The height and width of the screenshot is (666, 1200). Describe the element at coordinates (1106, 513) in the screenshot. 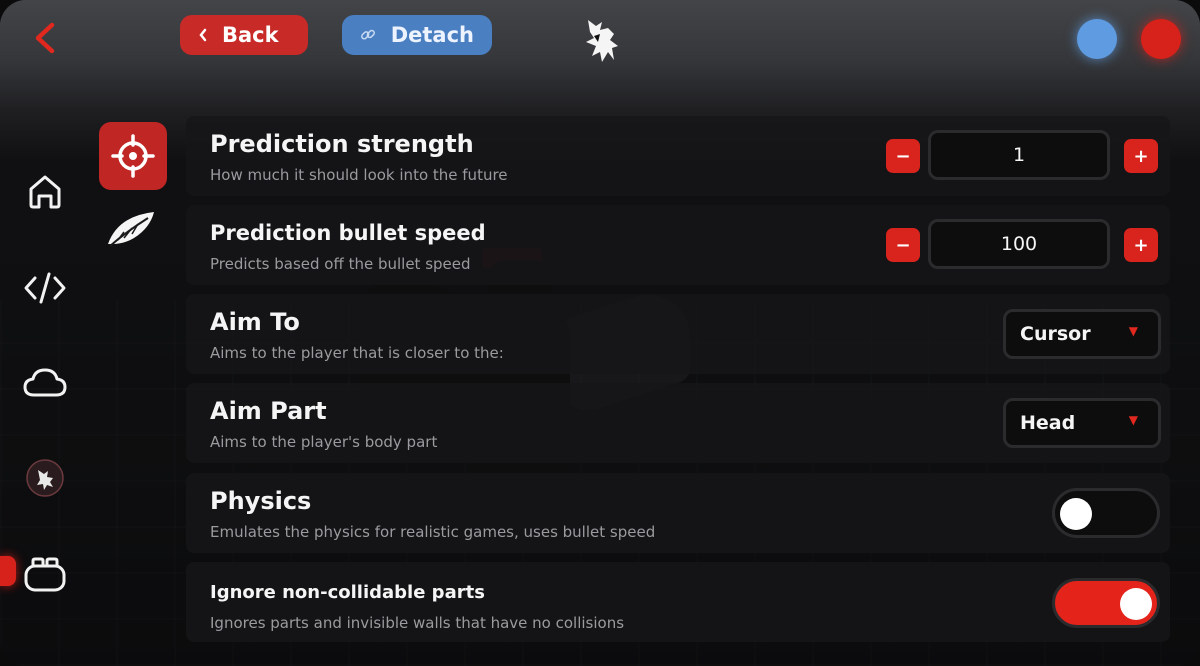

I see `physics-toggle` at that location.